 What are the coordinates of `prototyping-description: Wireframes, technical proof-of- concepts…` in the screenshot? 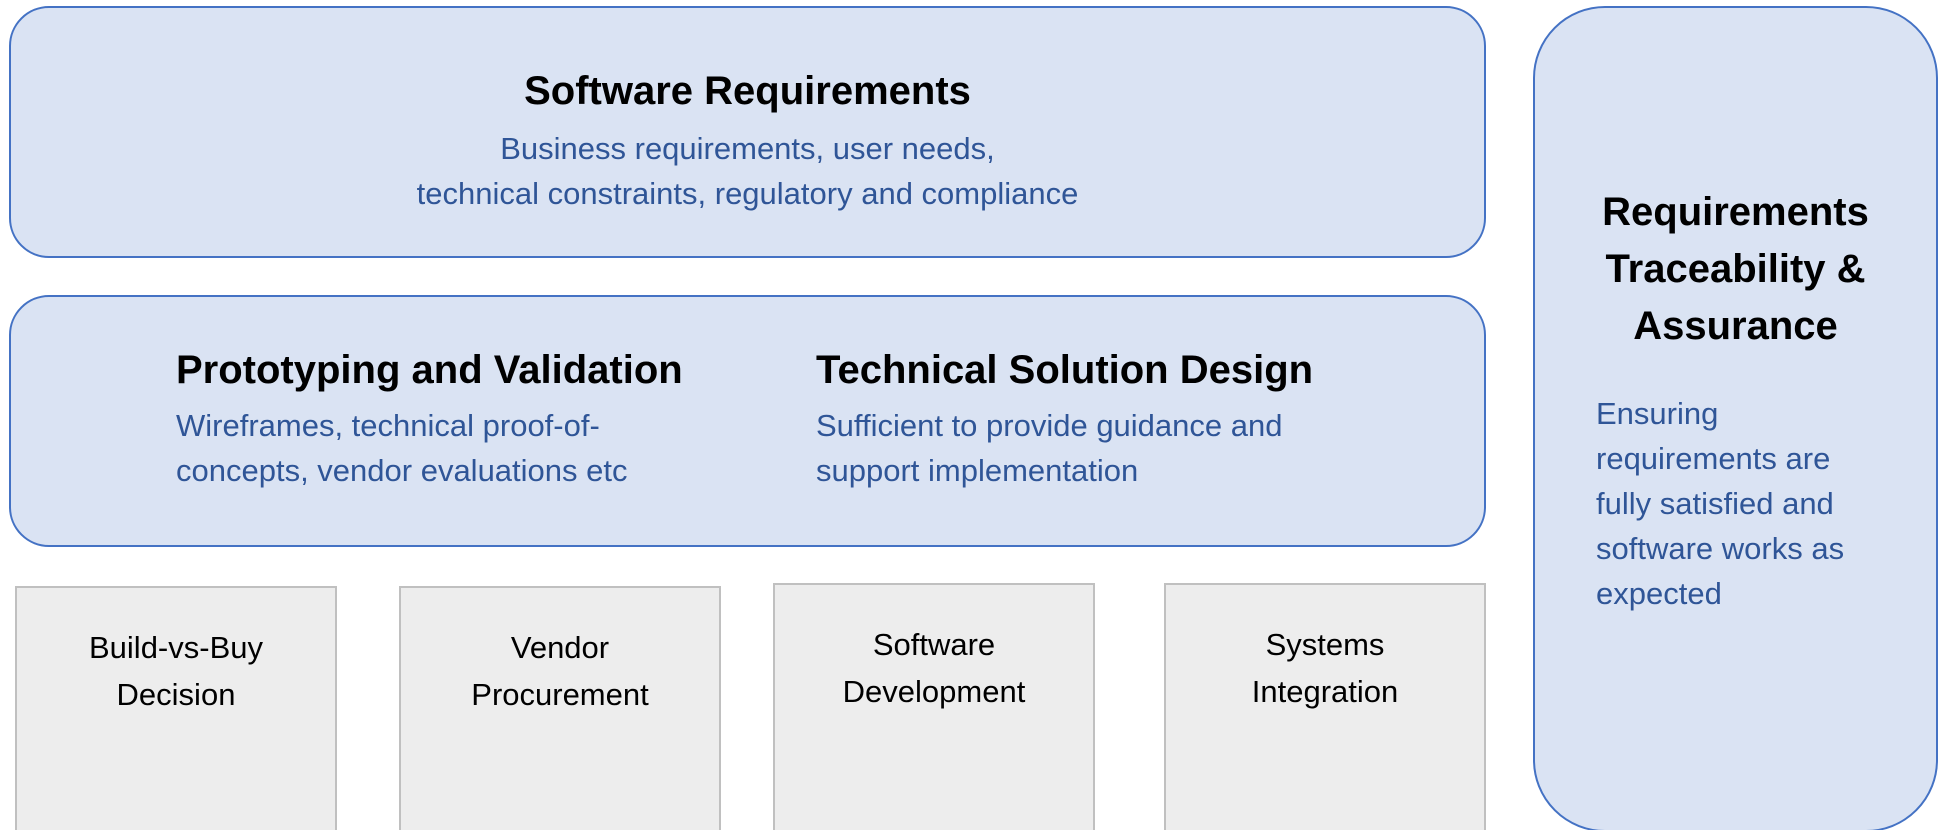 It's located at (402, 448).